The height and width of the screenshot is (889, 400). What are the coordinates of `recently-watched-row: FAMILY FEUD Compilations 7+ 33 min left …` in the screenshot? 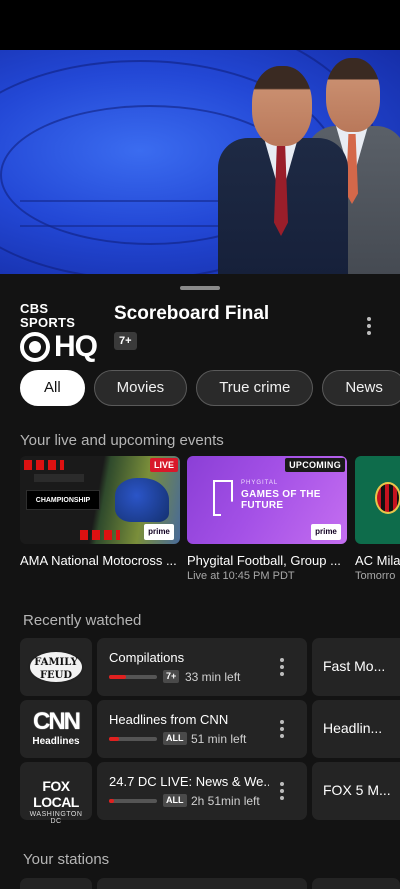 It's located at (210, 667).